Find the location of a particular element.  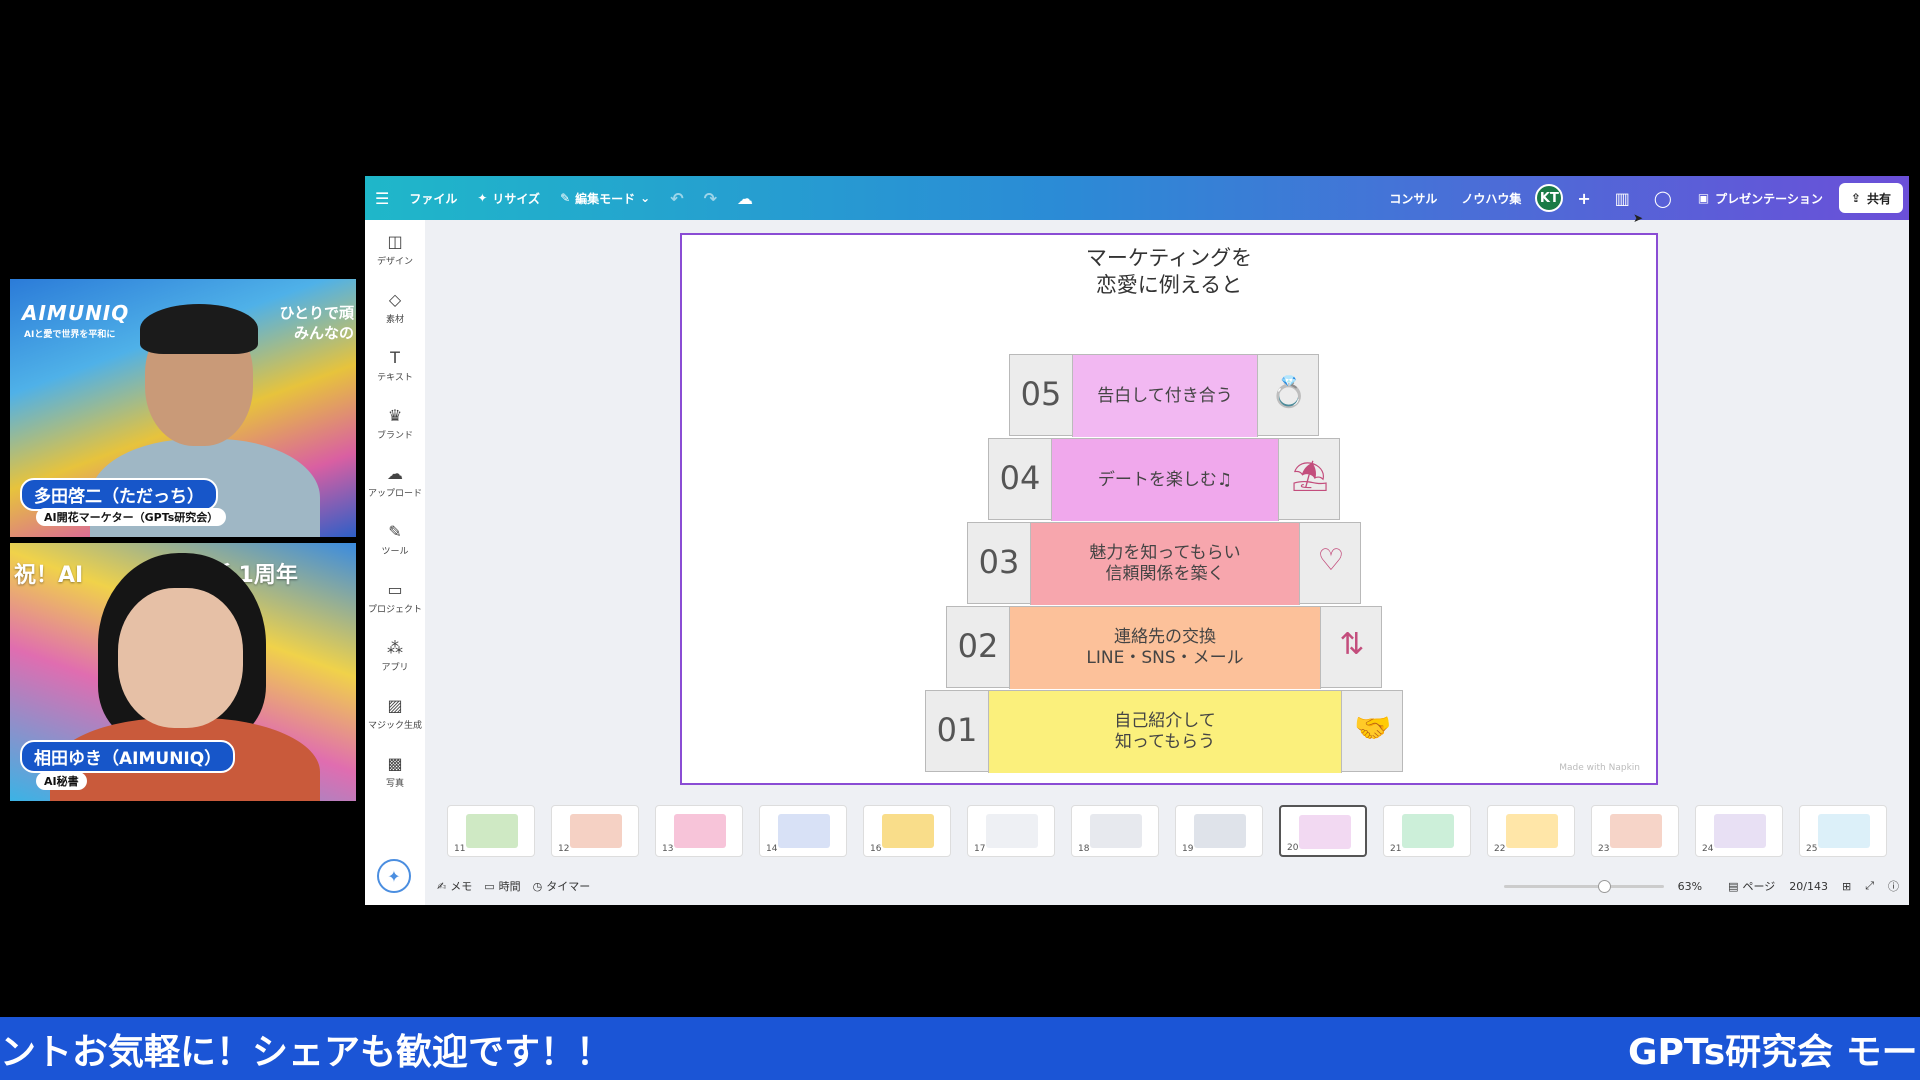

sidebar-item-photos: ▩ 写真 is located at coordinates (395, 771).